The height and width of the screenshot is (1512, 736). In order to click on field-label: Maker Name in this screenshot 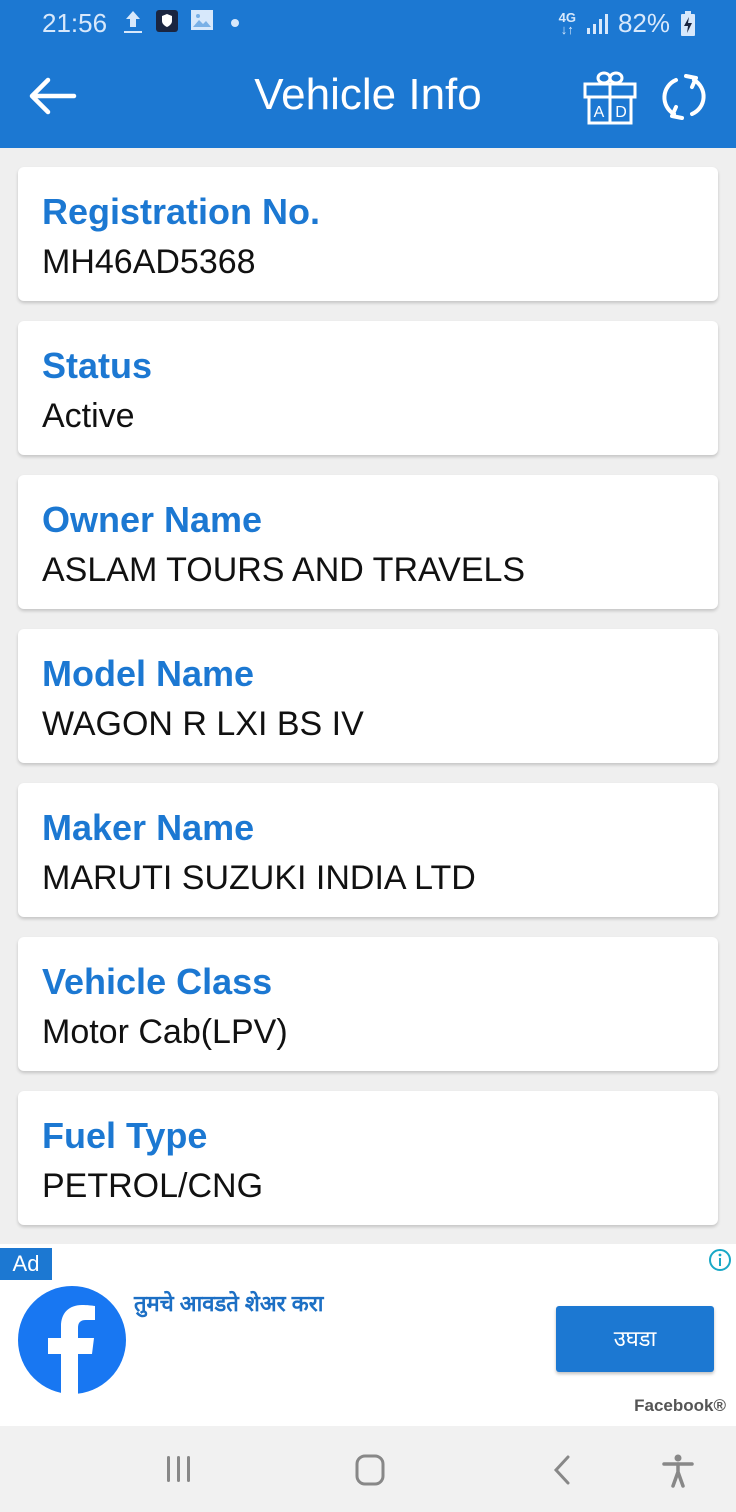, I will do `click(148, 827)`.